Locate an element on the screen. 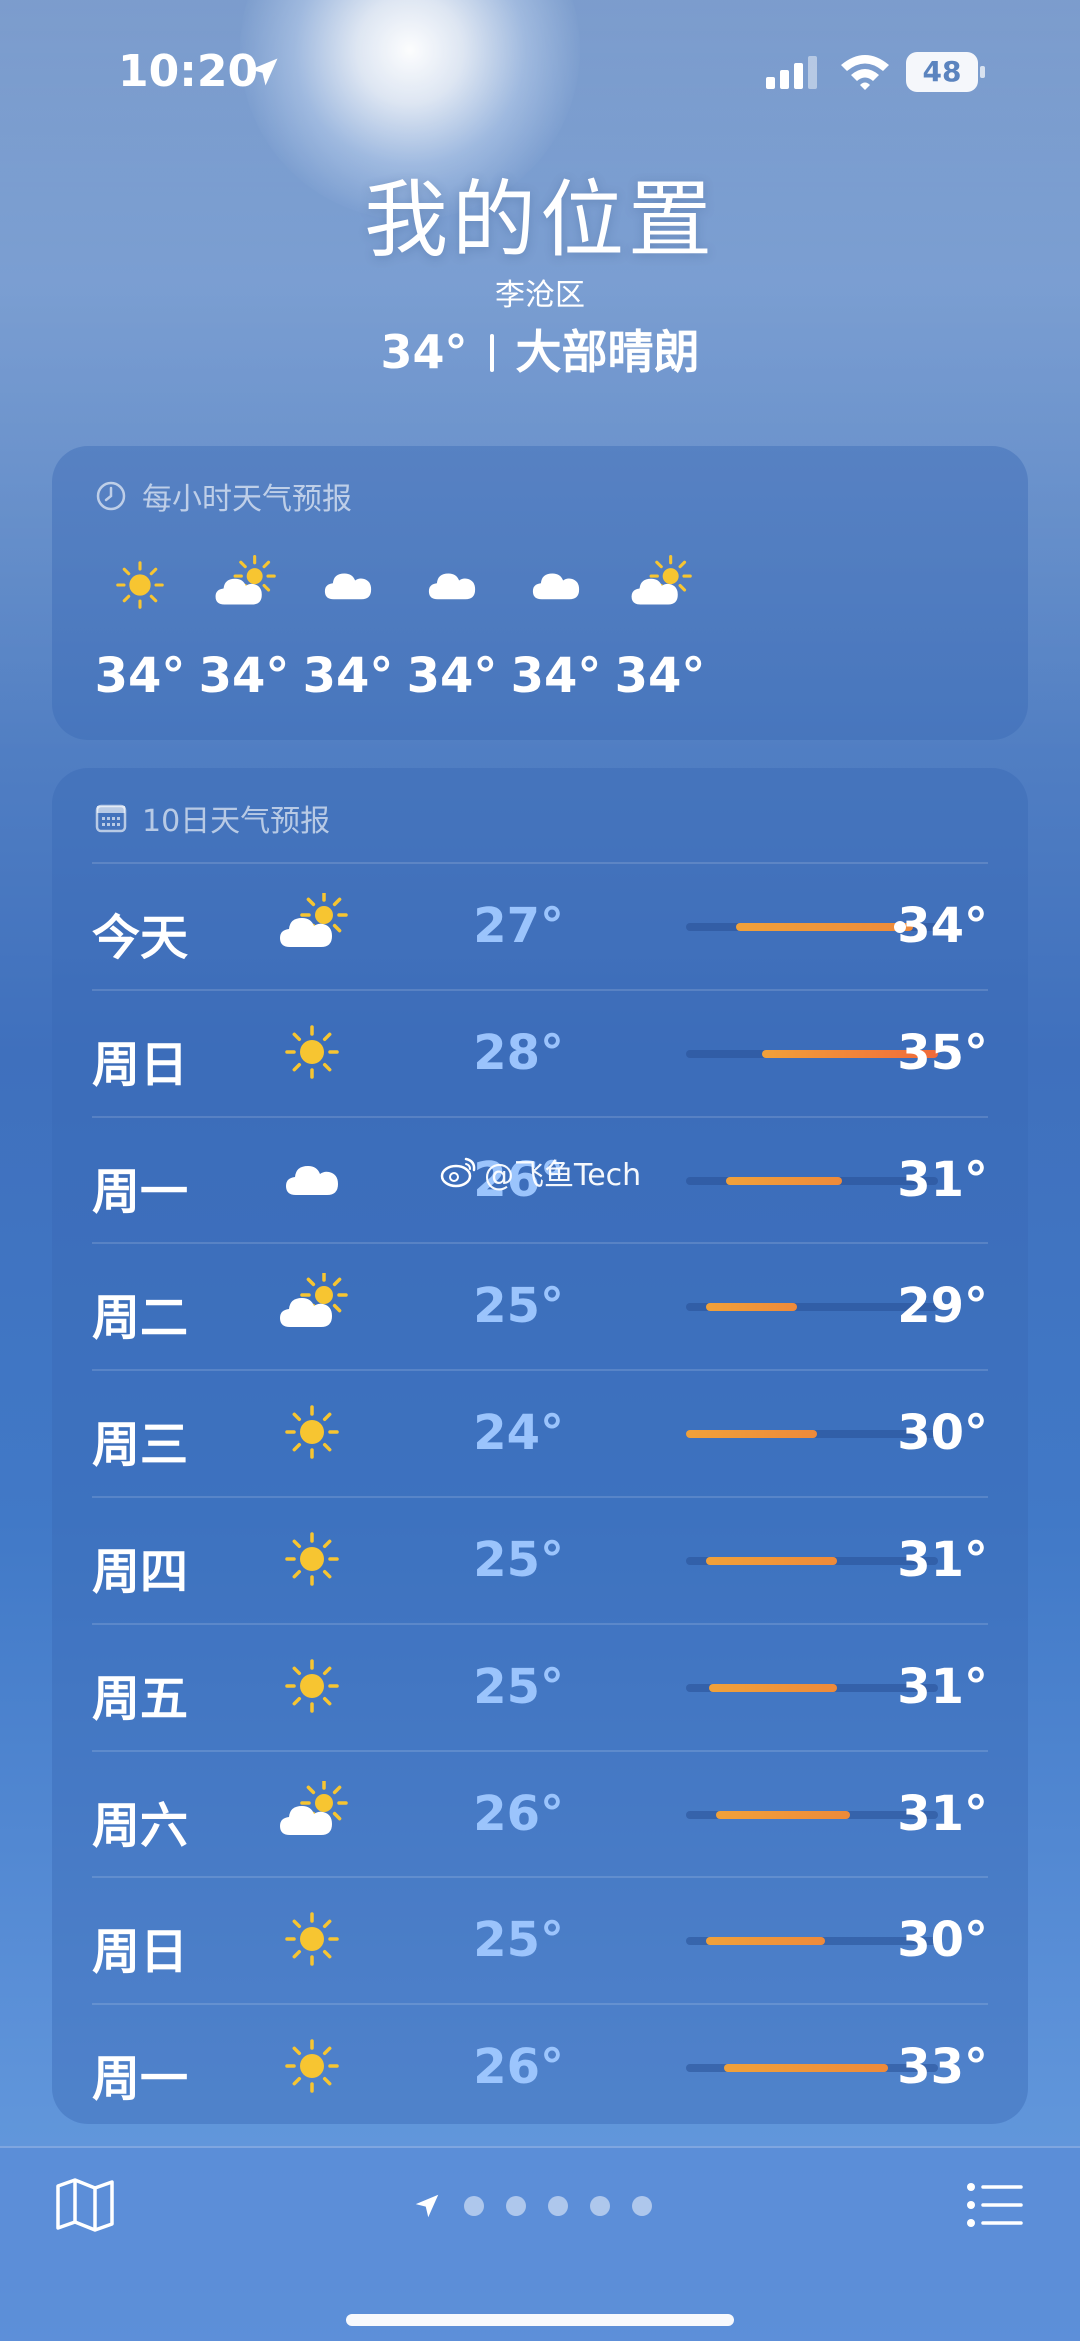 This screenshot has width=1080, height=2341. calendar-icon is located at coordinates (111, 818).